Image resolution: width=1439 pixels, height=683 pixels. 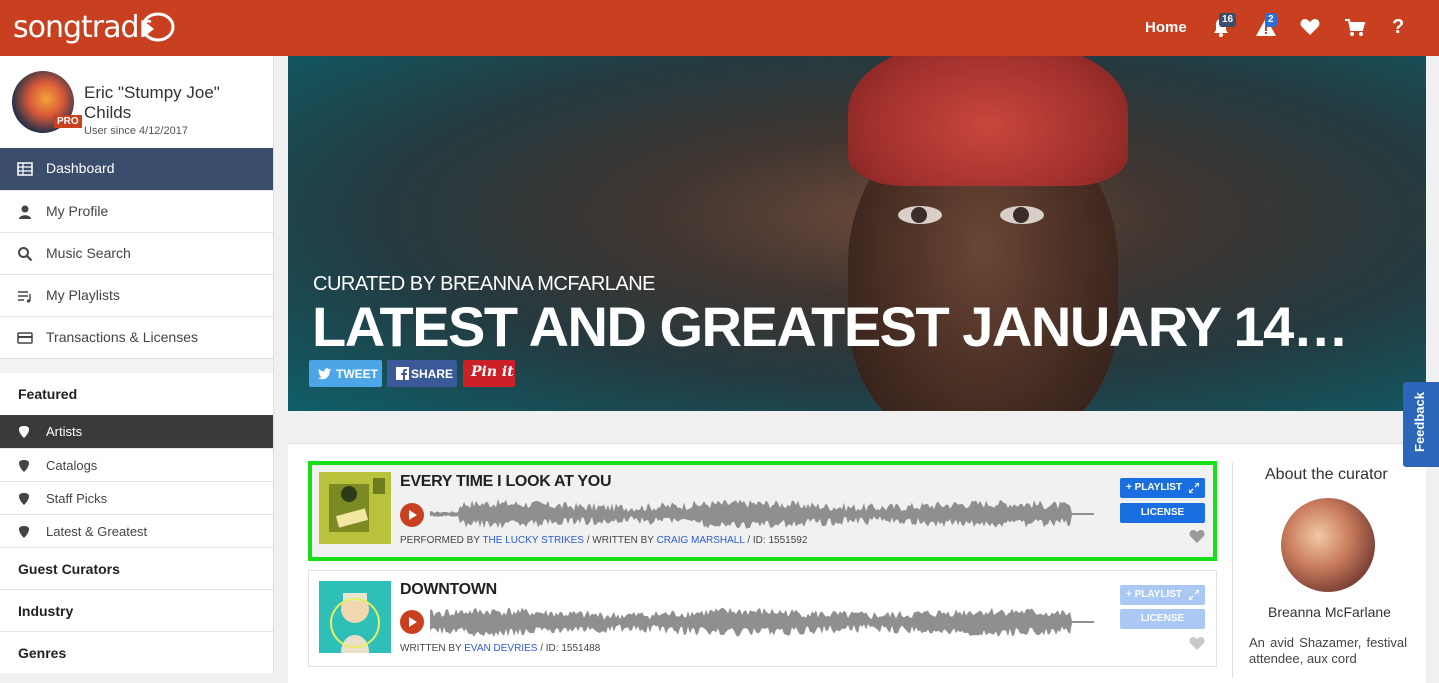 I want to click on feedback-tab: Feedback, so click(x=1421, y=424).